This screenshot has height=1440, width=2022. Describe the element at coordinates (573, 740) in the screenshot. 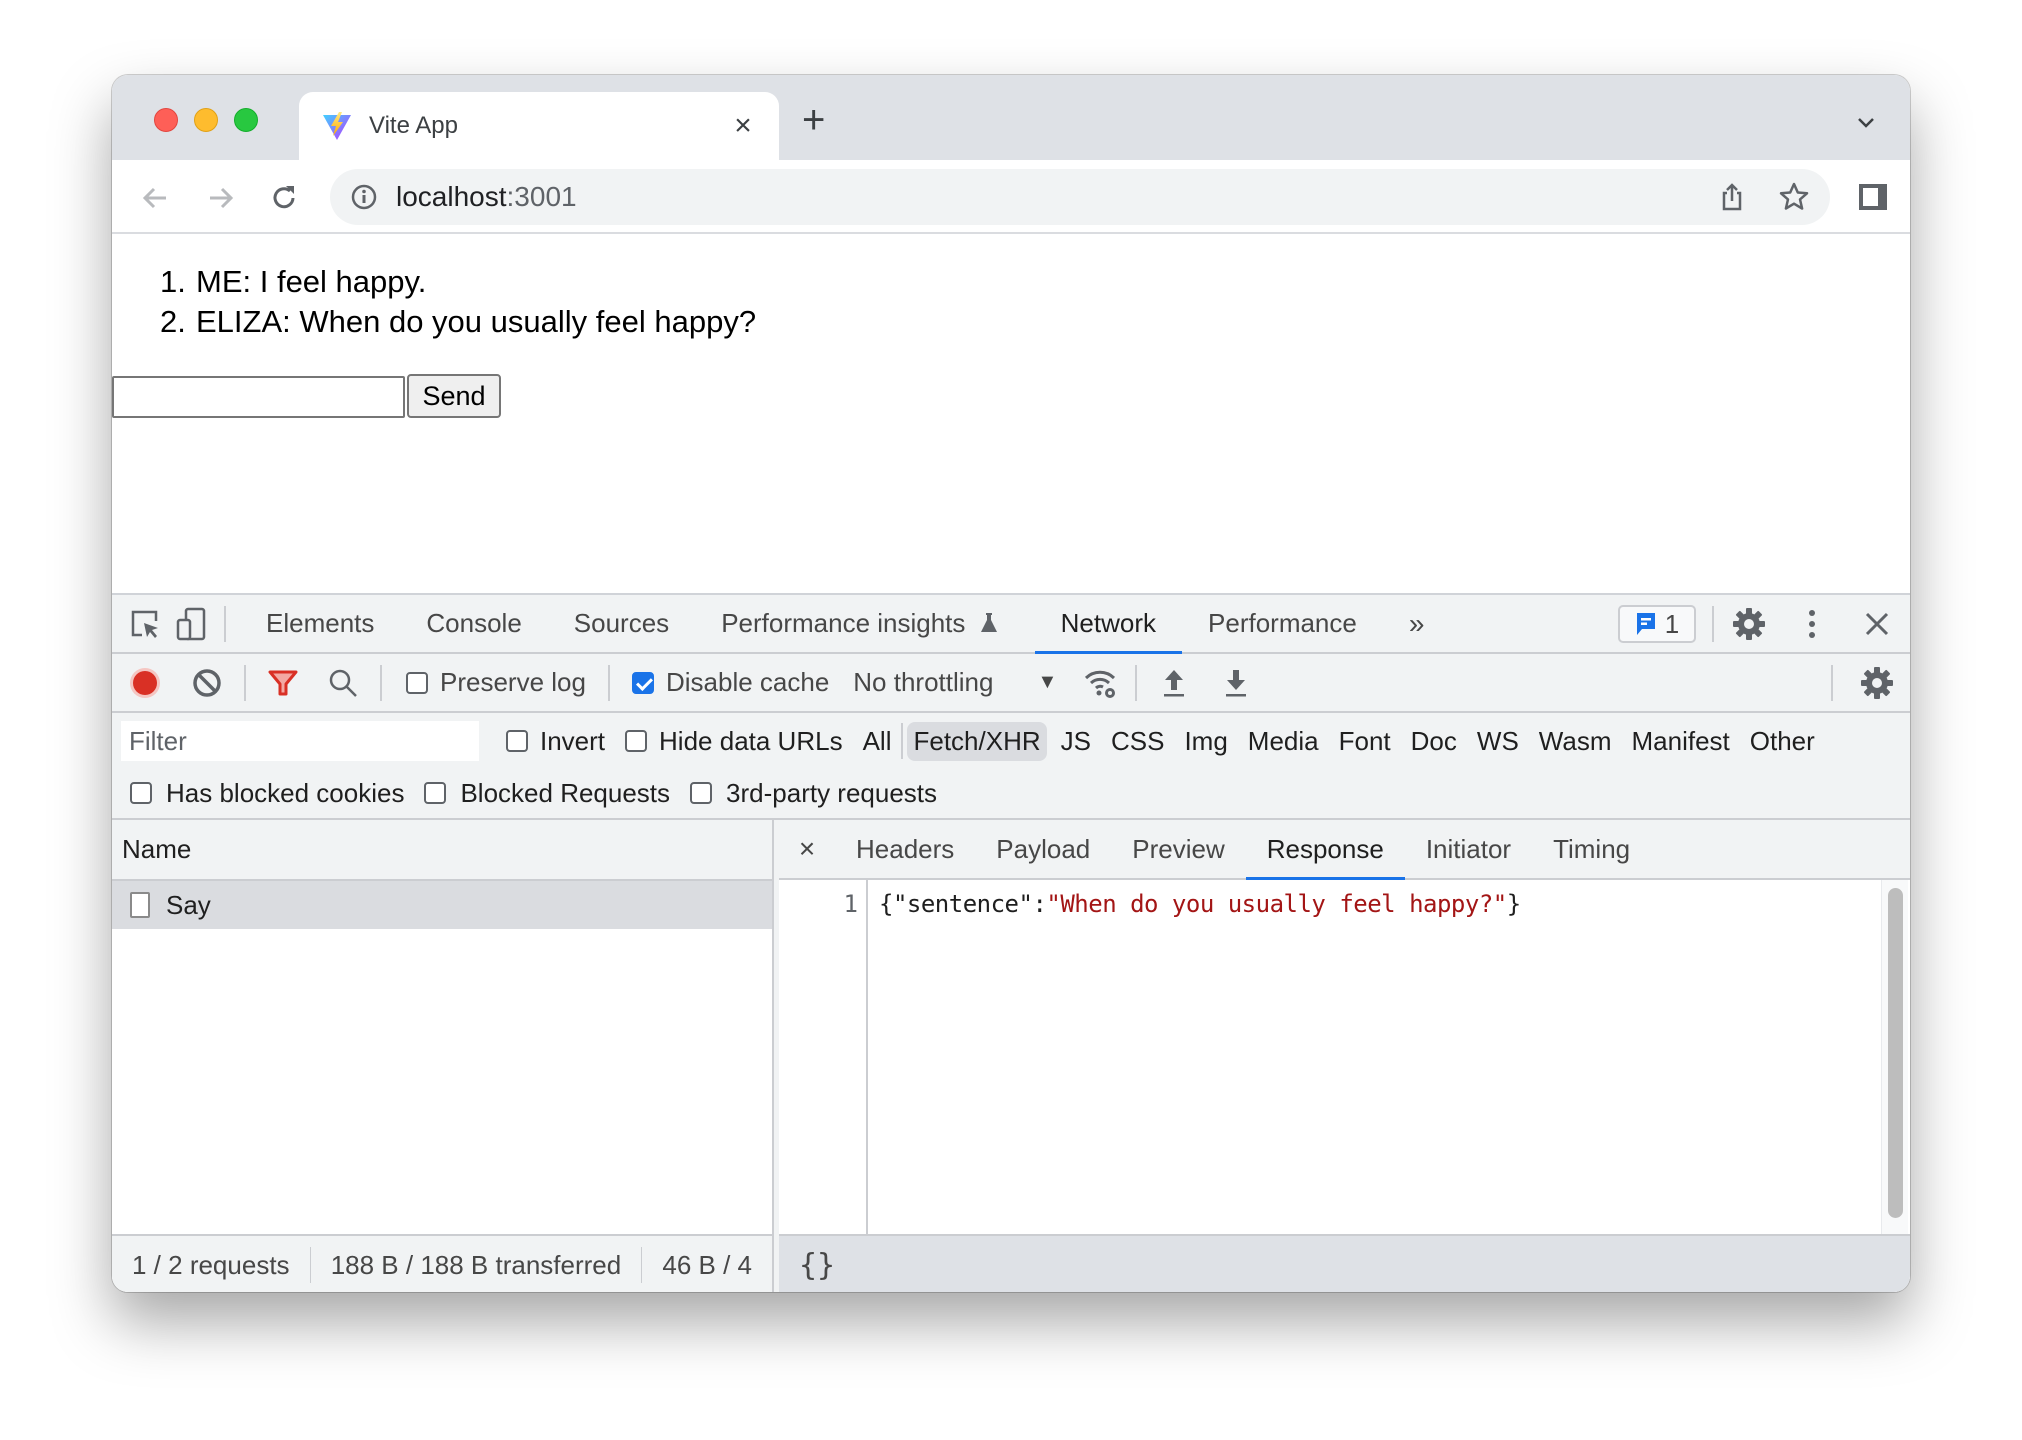

I see `invert-label: Invert` at that location.